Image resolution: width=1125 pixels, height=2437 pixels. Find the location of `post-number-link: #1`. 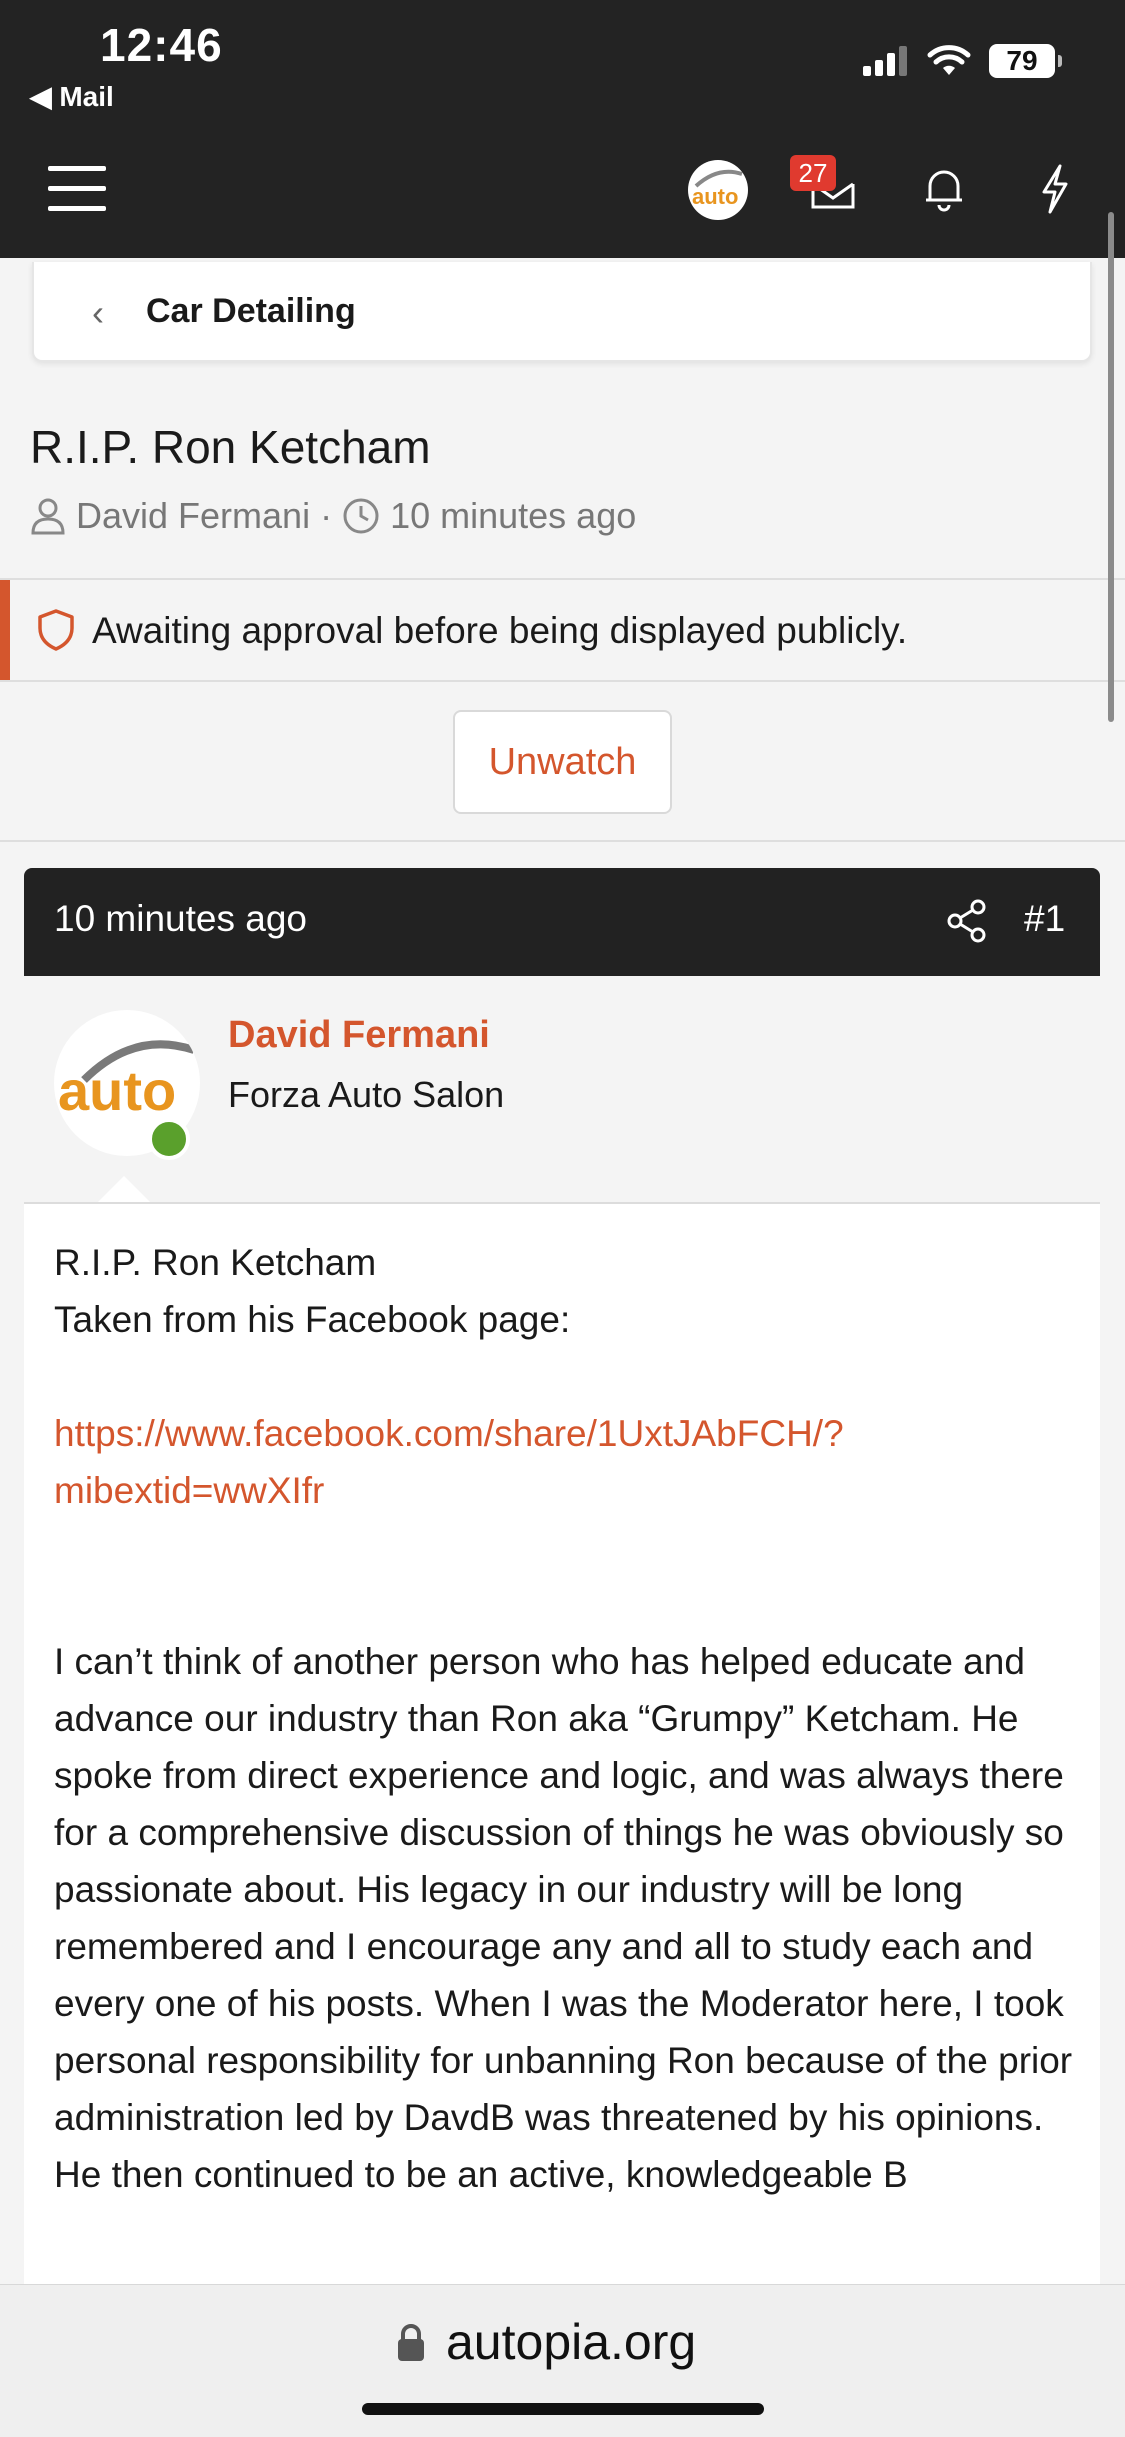

post-number-link: #1 is located at coordinates (1044, 919).